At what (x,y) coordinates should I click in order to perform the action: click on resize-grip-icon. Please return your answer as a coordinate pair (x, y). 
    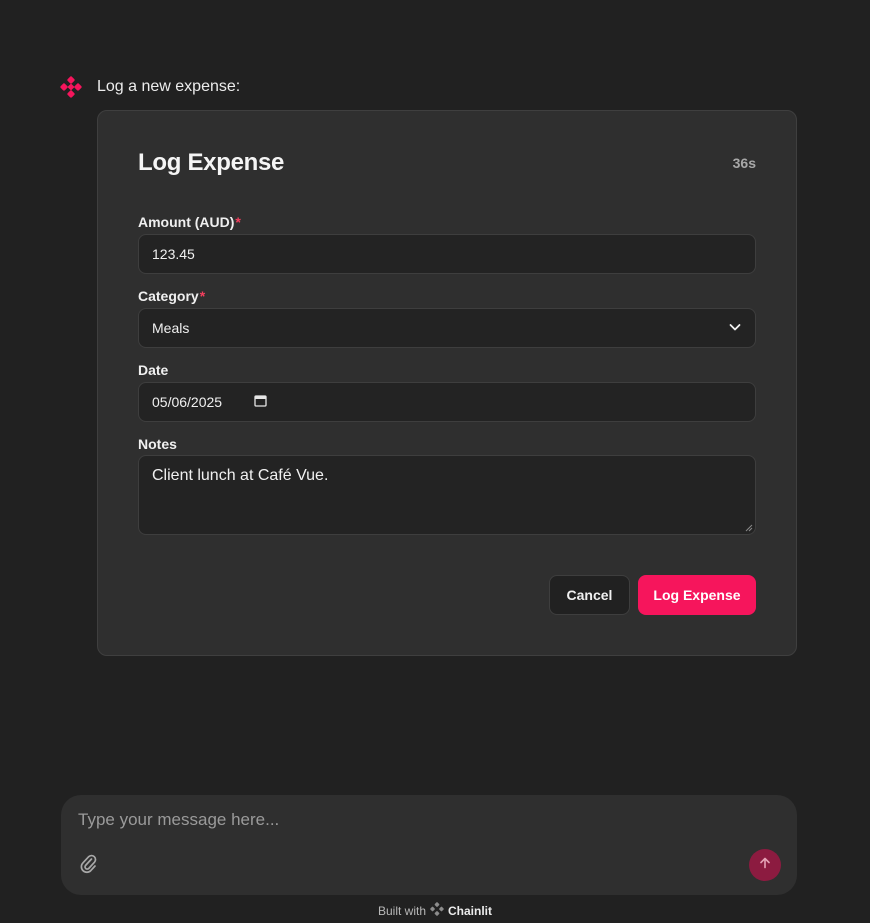
    Looking at the image, I should click on (749, 528).